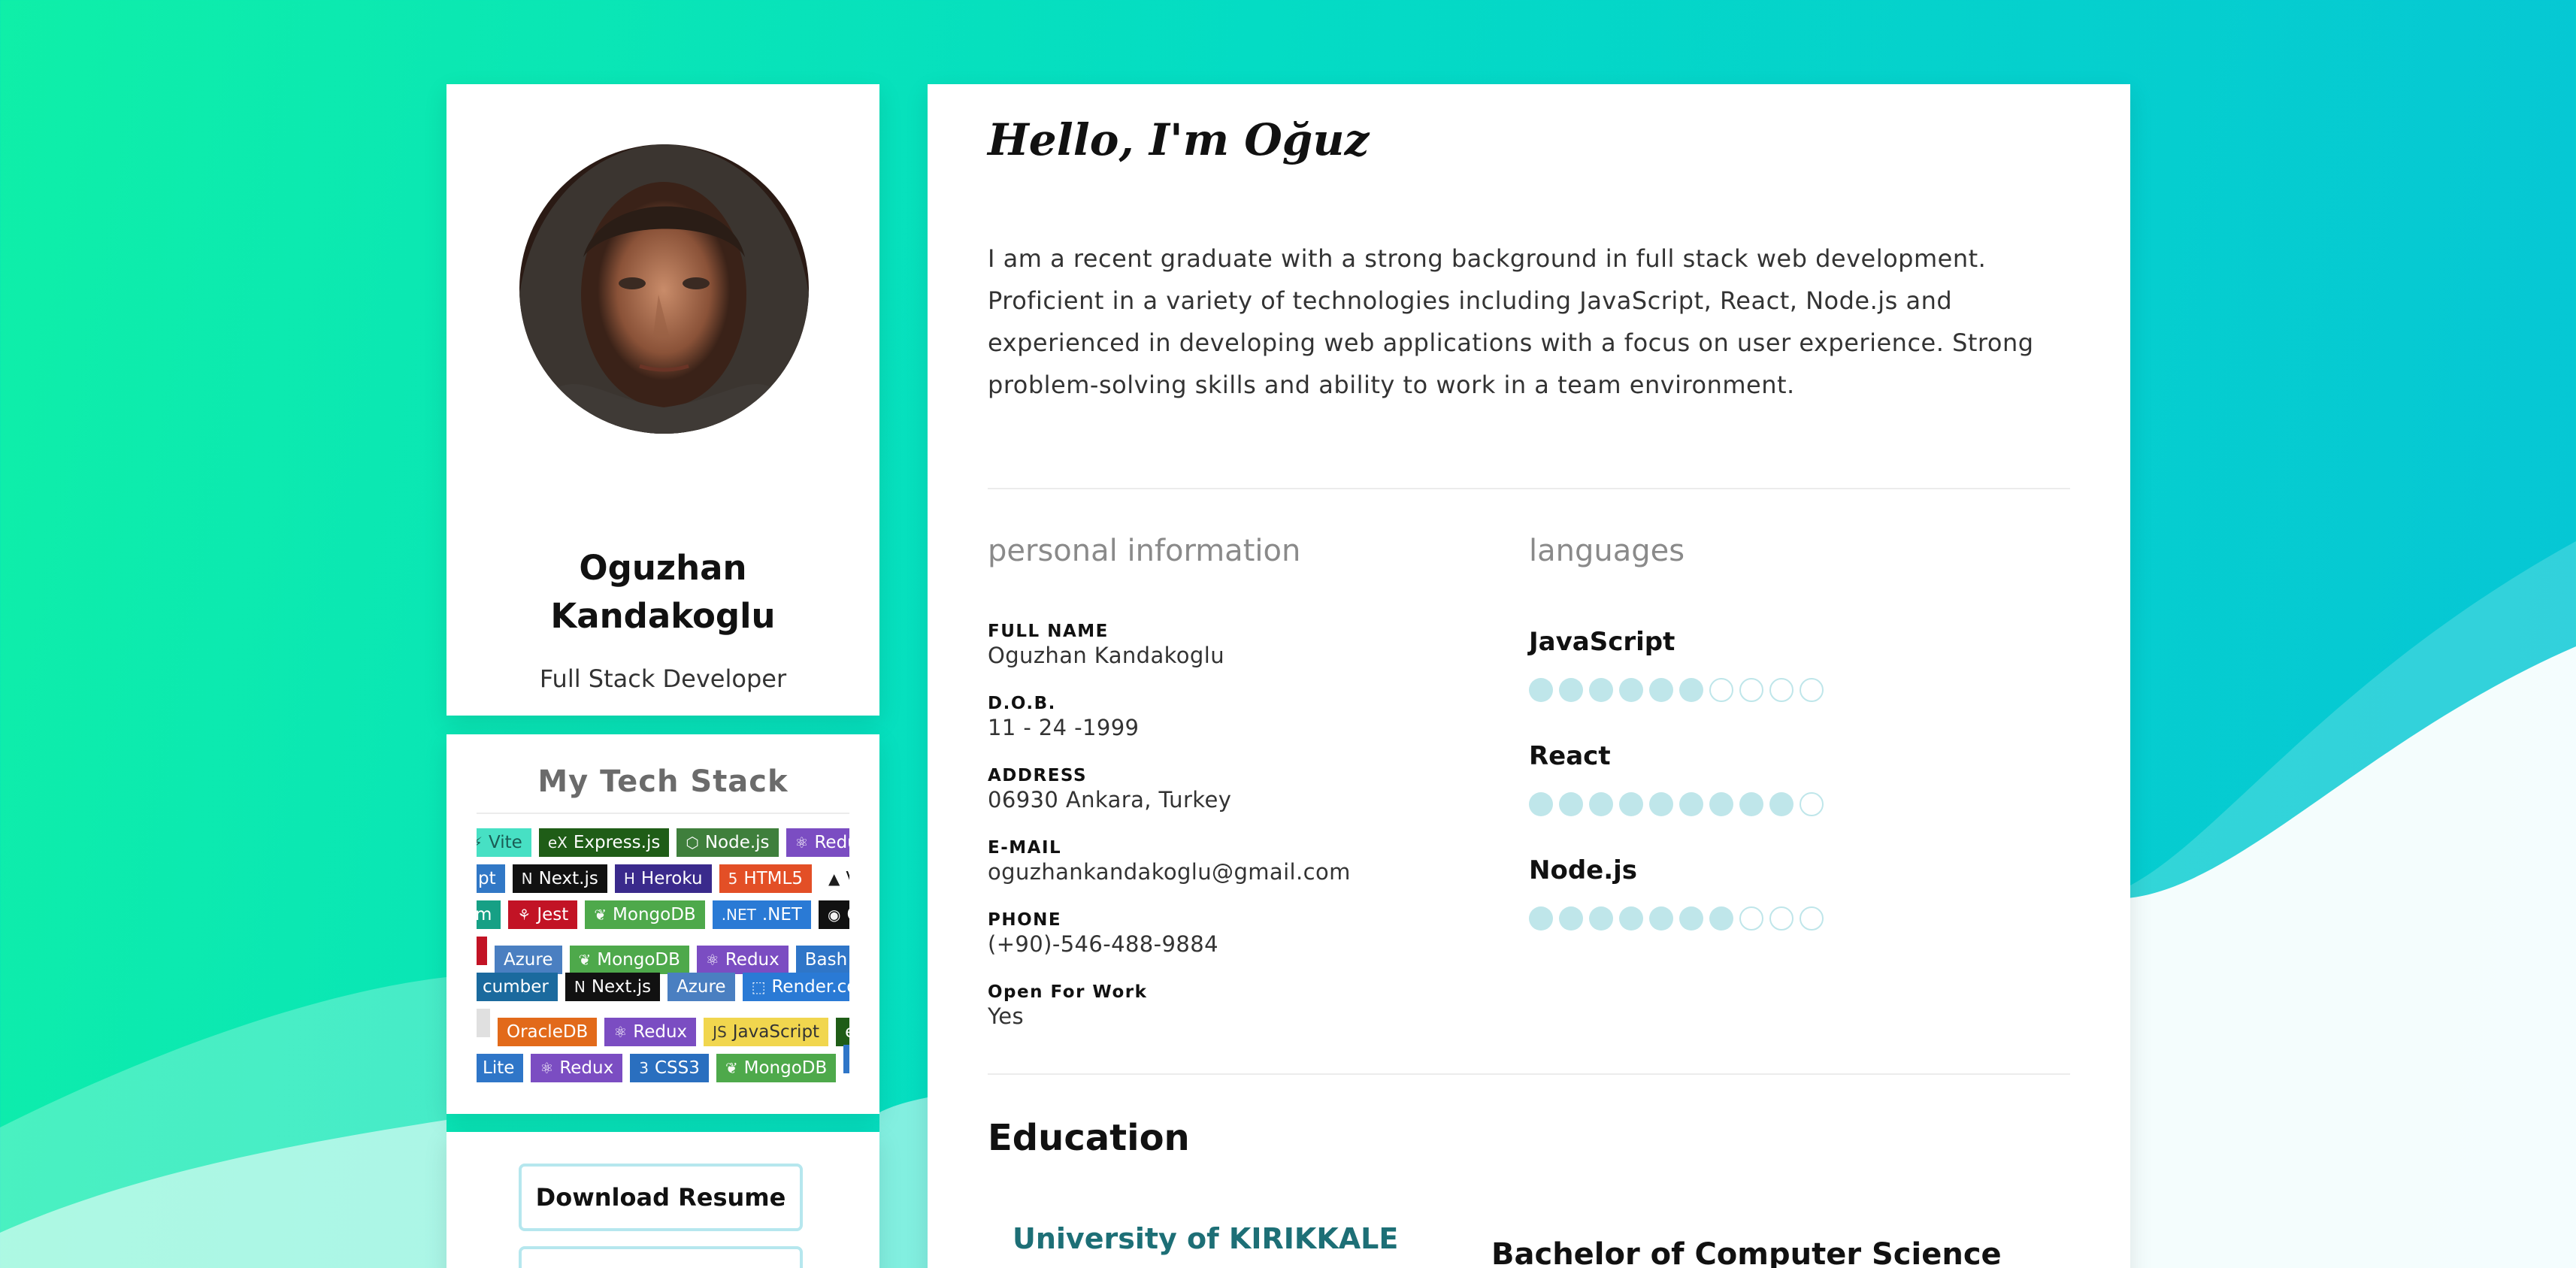  I want to click on tech-badge-label: cumber, so click(516, 987).